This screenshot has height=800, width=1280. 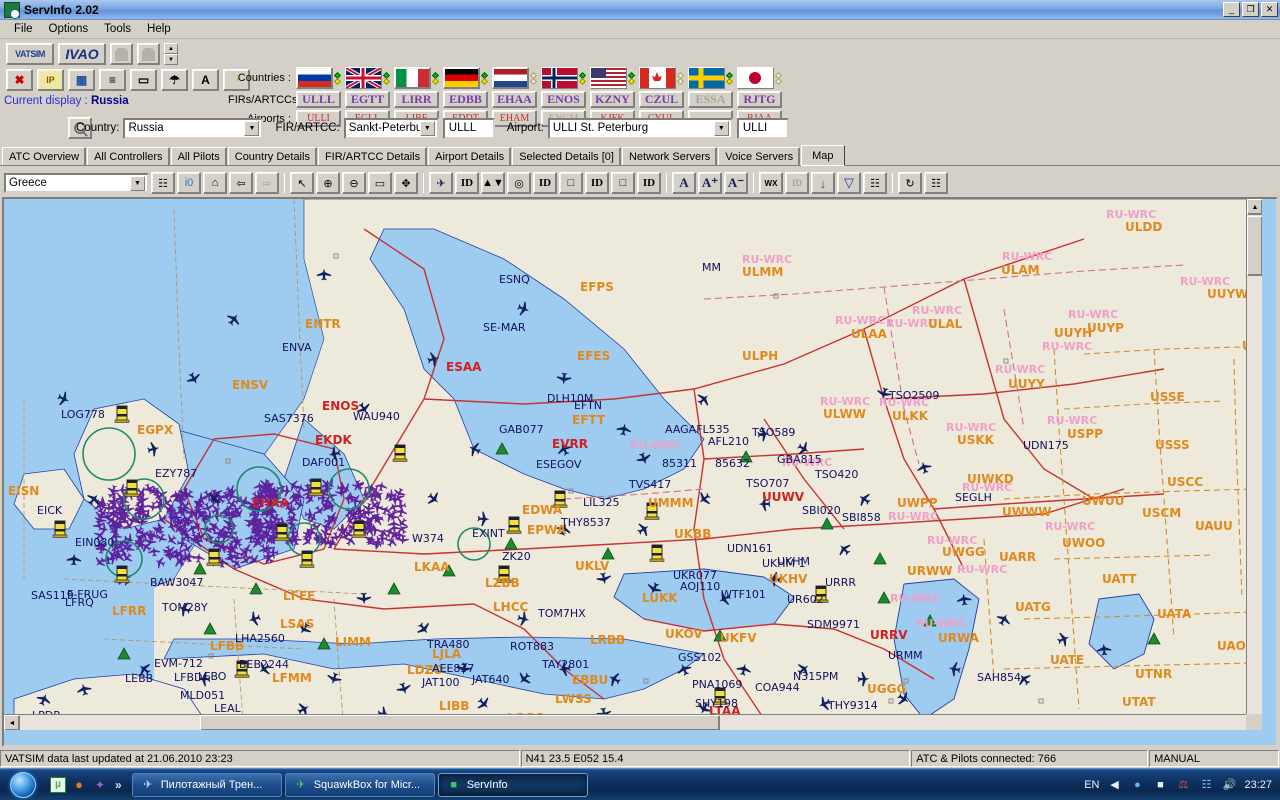 What do you see at coordinates (205, 80) in the screenshot?
I see `font-button: A` at bounding box center [205, 80].